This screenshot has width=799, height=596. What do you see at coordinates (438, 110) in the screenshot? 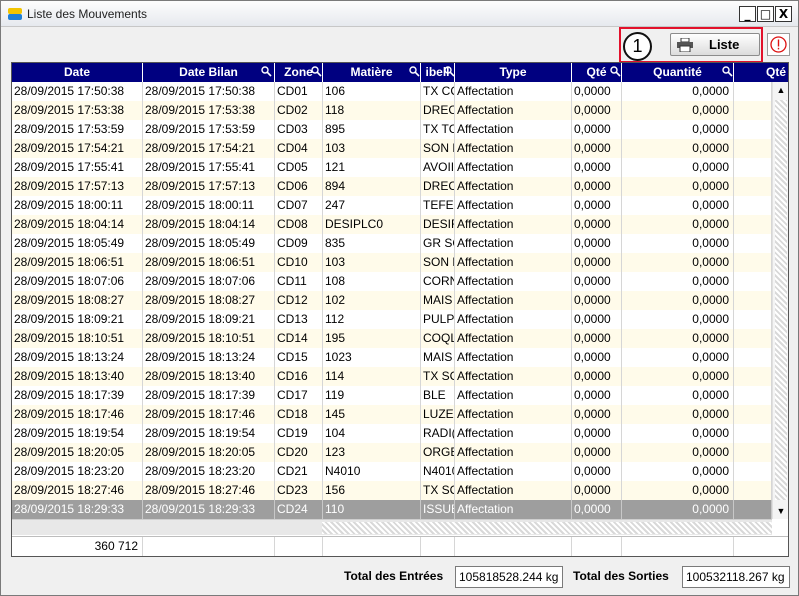
I see `cell-libelle: DREC` at bounding box center [438, 110].